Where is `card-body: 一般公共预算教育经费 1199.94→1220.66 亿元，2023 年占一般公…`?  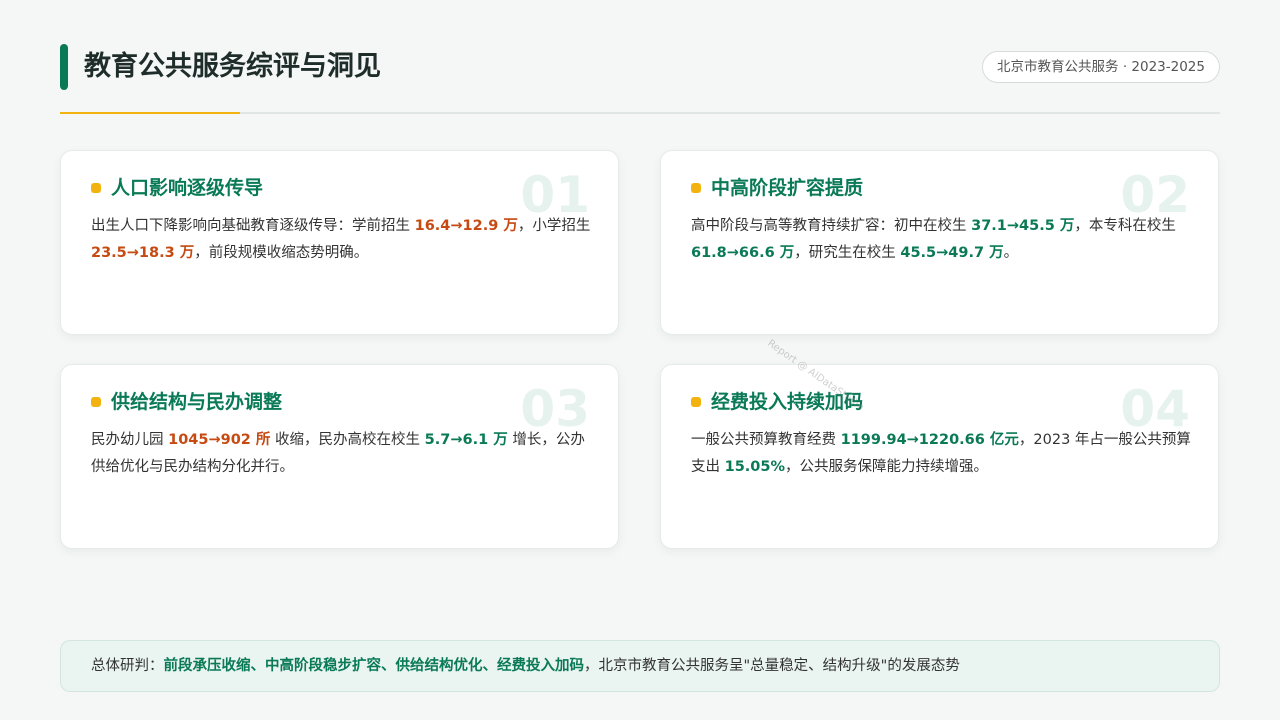
card-body: 一般公共预算教育经费 1199.94→1220.66 亿元，2023 年占一般公… is located at coordinates (943, 454).